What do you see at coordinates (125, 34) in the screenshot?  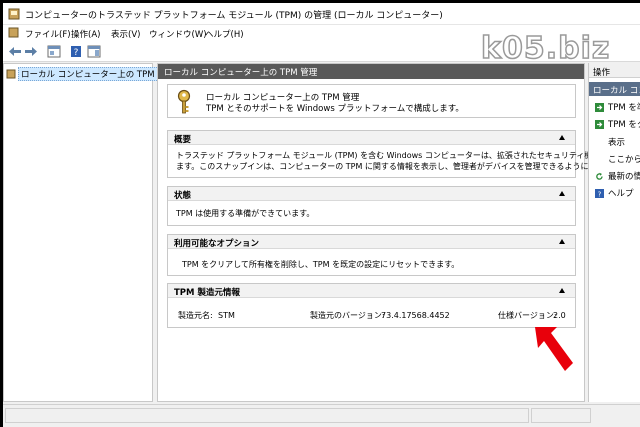 I see `menu-view: 表示(V)` at bounding box center [125, 34].